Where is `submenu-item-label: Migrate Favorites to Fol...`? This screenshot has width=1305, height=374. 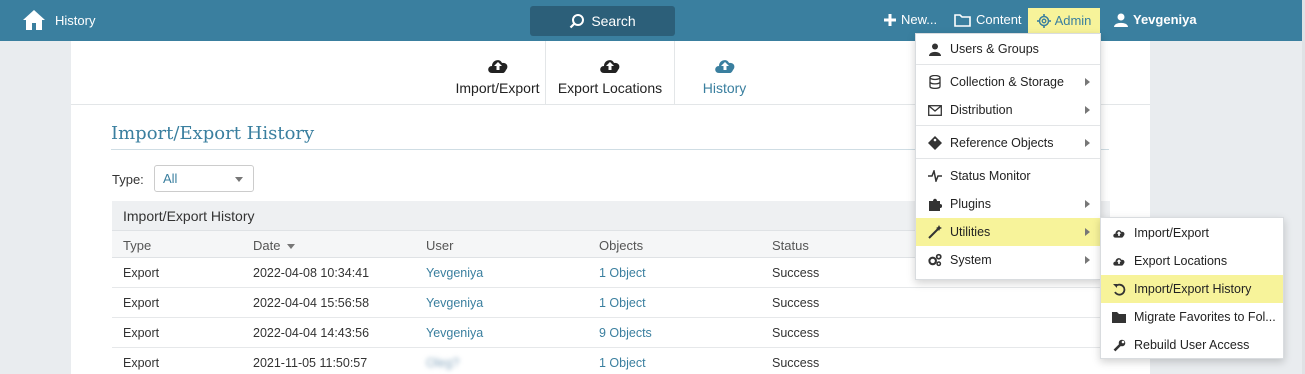
submenu-item-label: Migrate Favorites to Fol... is located at coordinates (1205, 317).